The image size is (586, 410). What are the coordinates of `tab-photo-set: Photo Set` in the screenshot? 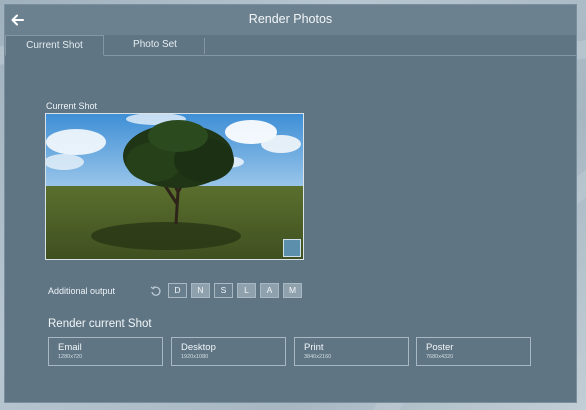 It's located at (155, 45).